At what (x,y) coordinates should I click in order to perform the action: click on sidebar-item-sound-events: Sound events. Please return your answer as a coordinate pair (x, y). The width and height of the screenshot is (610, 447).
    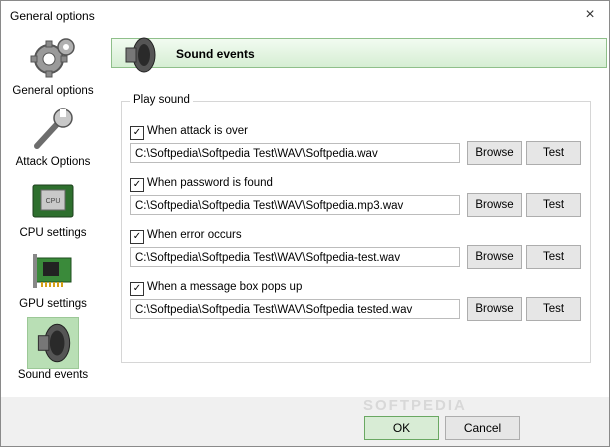
    Looking at the image, I should click on (53, 351).